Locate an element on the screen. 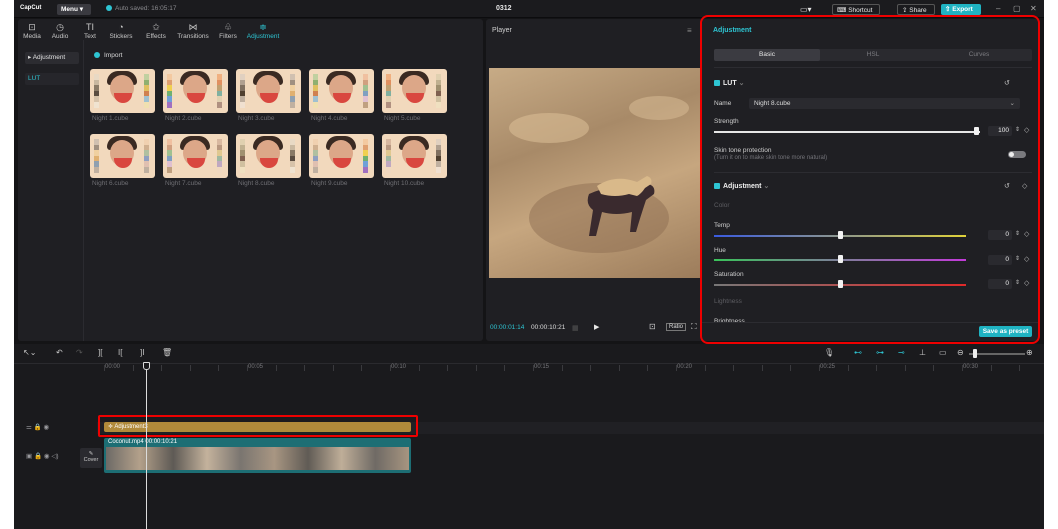 The width and height of the screenshot is (1058, 529). menu-button: Menu ▾ is located at coordinates (74, 9).